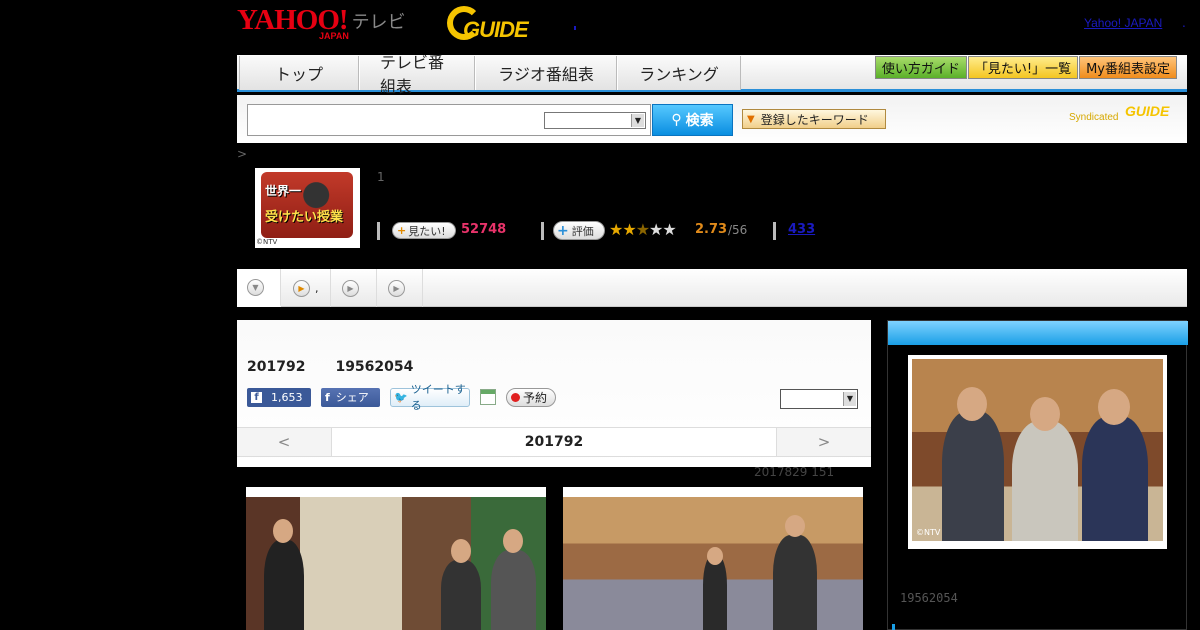 The width and height of the screenshot is (1200, 630). I want to click on tab-radio-schedule: ラジオ番組表, so click(546, 73).